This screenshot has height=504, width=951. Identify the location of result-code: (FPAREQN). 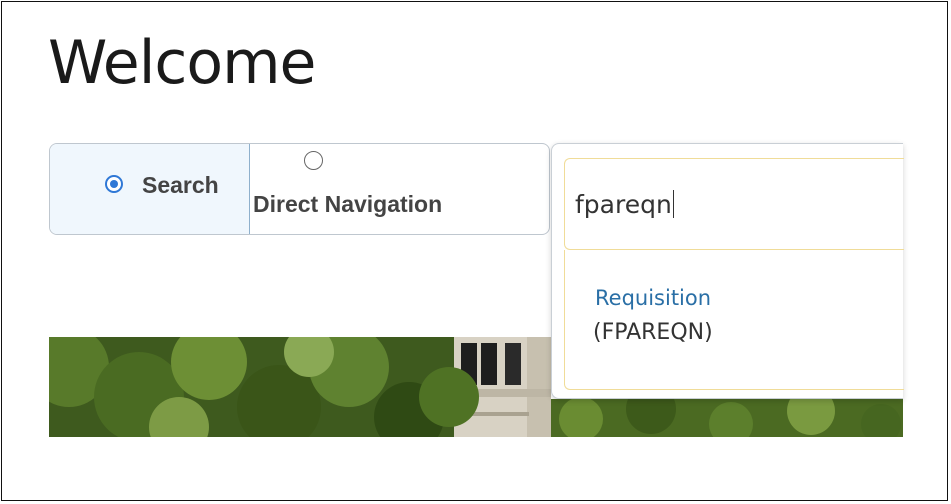
(653, 332).